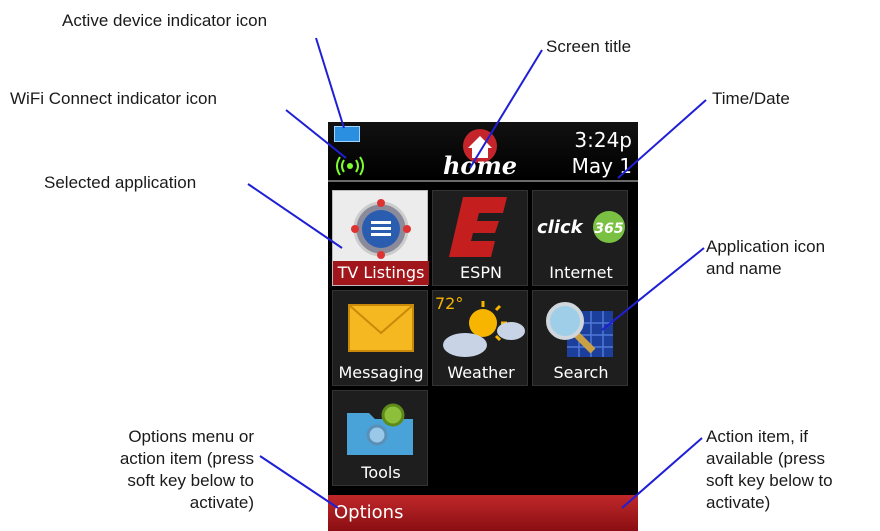 The image size is (880, 531). What do you see at coordinates (165, 20) in the screenshot?
I see `callout-active-device: Active device indicator icon` at bounding box center [165, 20].